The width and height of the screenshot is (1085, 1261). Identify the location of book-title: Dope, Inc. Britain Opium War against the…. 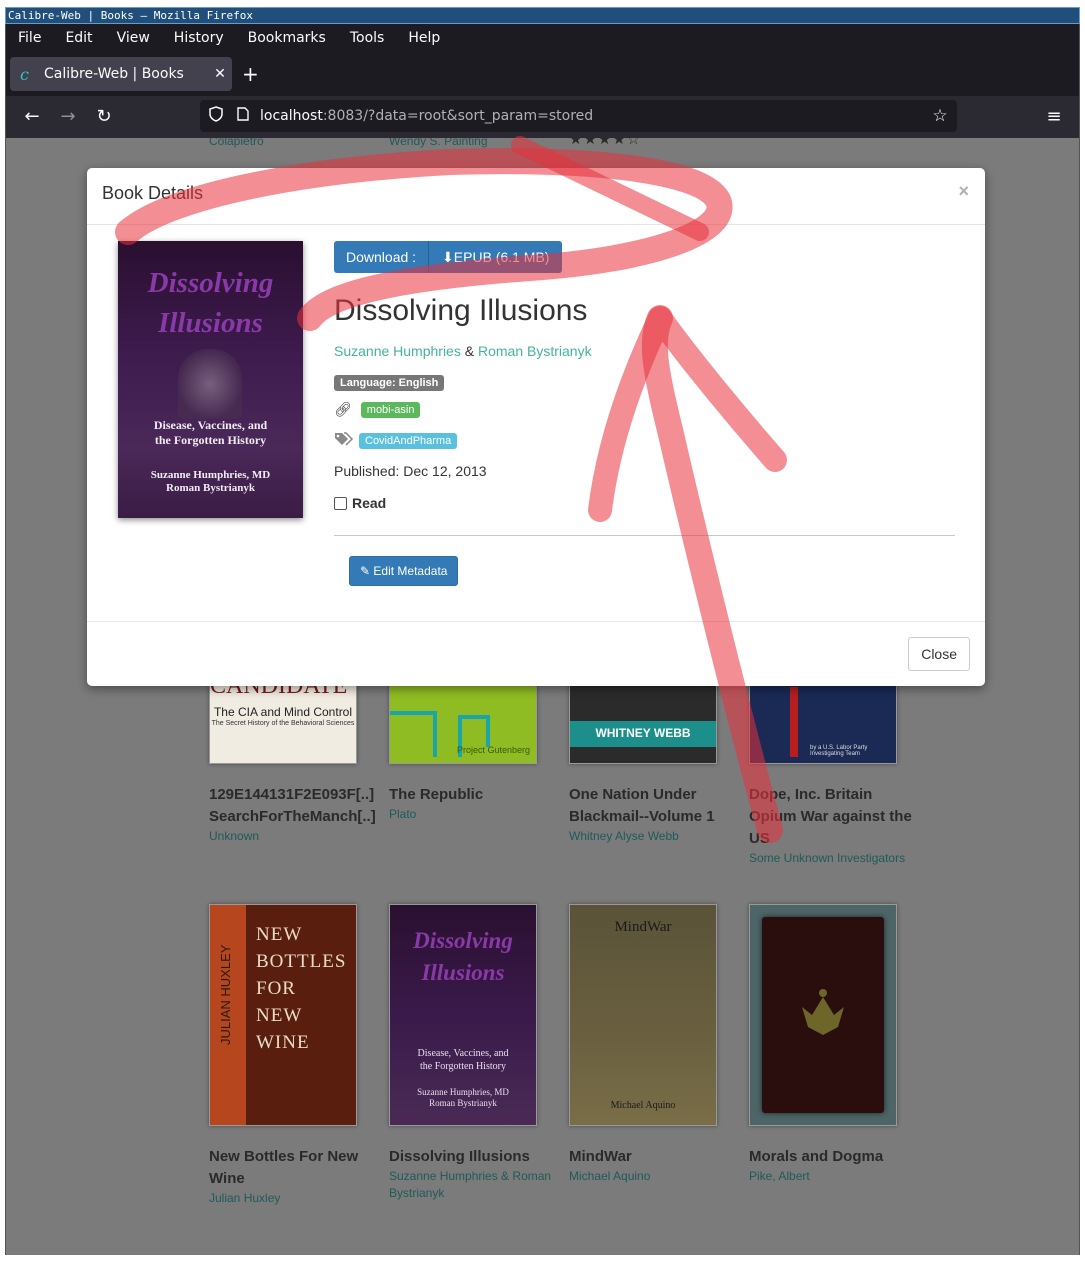
(834, 817).